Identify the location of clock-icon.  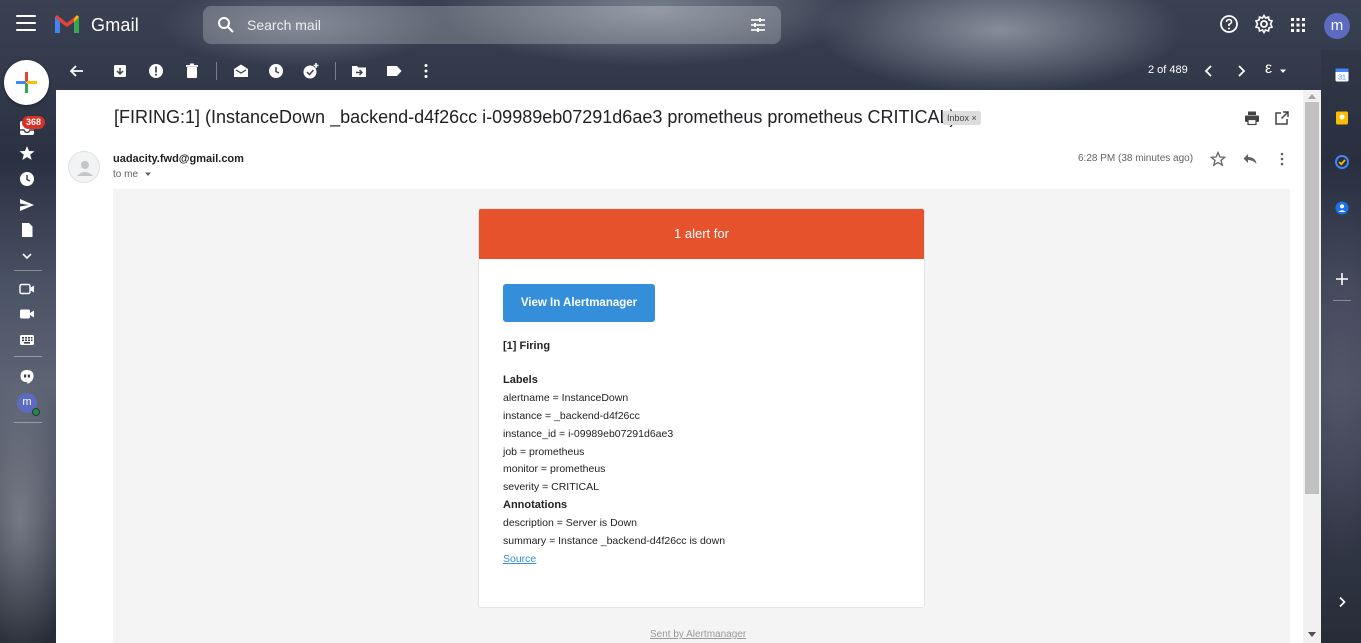
(27, 179).